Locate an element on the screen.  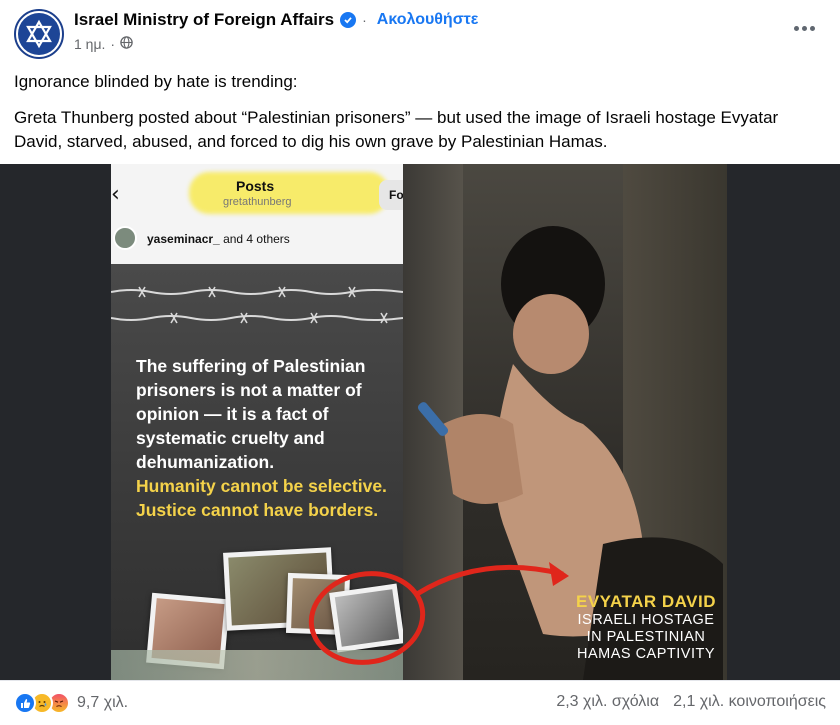
post-meta: 1 ημ. · is located at coordinates (103, 44).